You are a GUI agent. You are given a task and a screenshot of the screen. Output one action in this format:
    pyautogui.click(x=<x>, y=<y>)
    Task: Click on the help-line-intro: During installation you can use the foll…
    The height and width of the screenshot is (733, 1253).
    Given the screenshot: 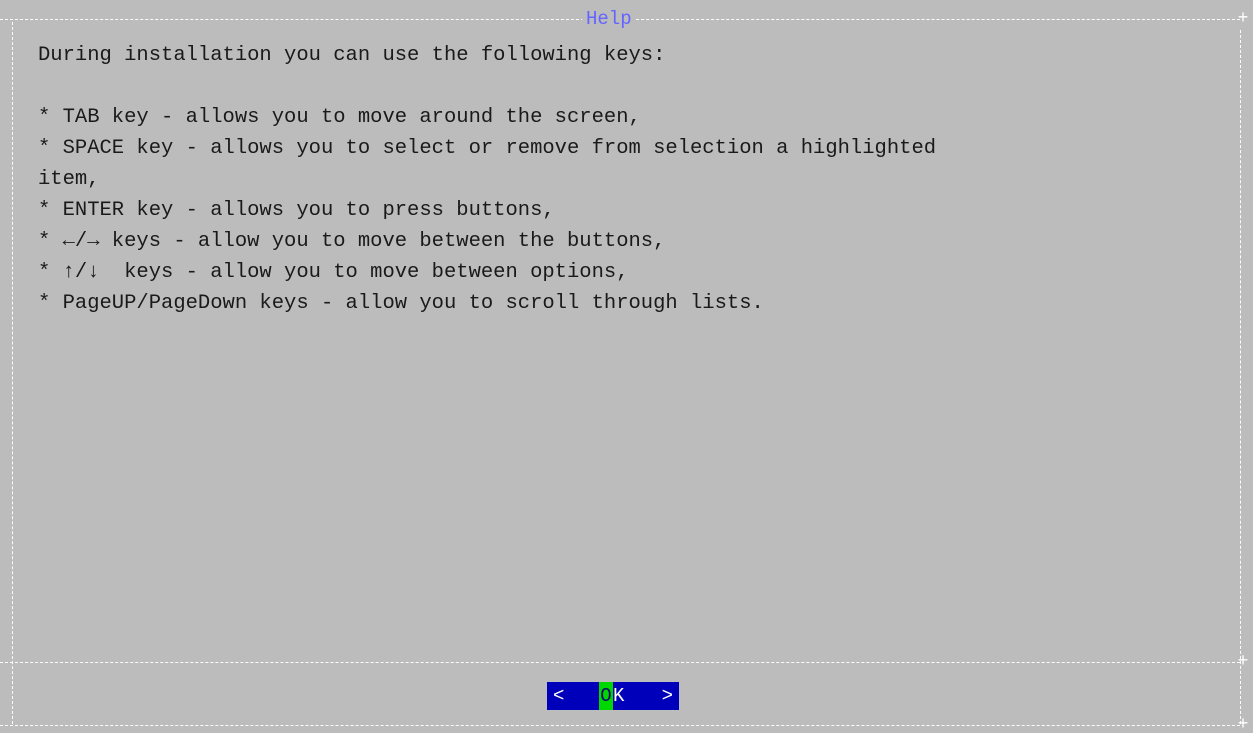 What is the action you would take?
    pyautogui.click(x=352, y=55)
    